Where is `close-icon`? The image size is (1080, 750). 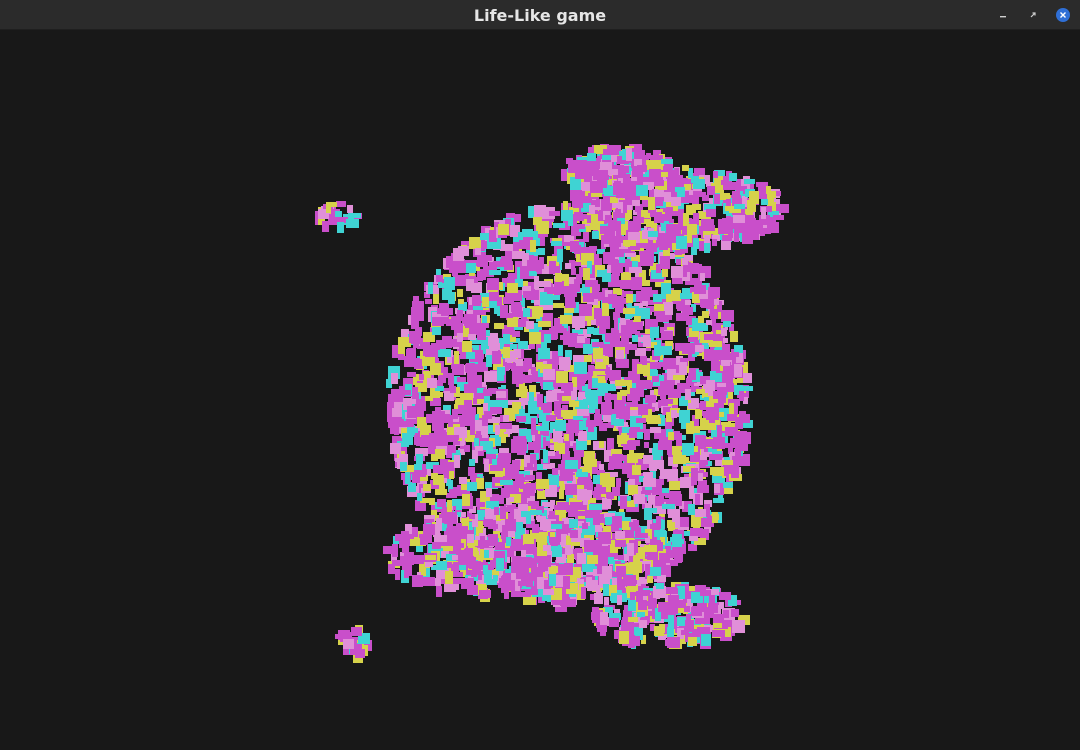 close-icon is located at coordinates (1063, 15).